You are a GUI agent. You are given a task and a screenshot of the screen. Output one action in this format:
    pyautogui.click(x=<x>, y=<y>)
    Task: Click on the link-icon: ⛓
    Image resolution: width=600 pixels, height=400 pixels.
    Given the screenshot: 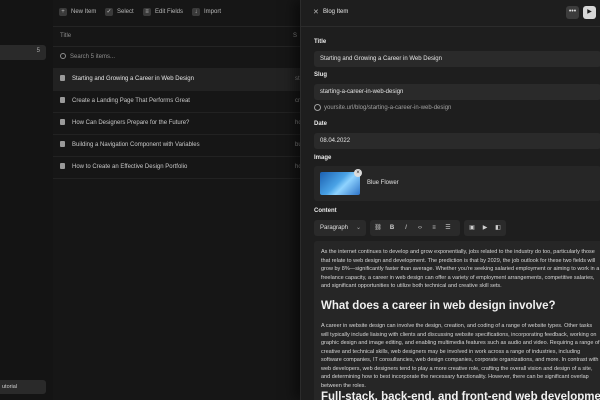 What is the action you would take?
    pyautogui.click(x=378, y=228)
    